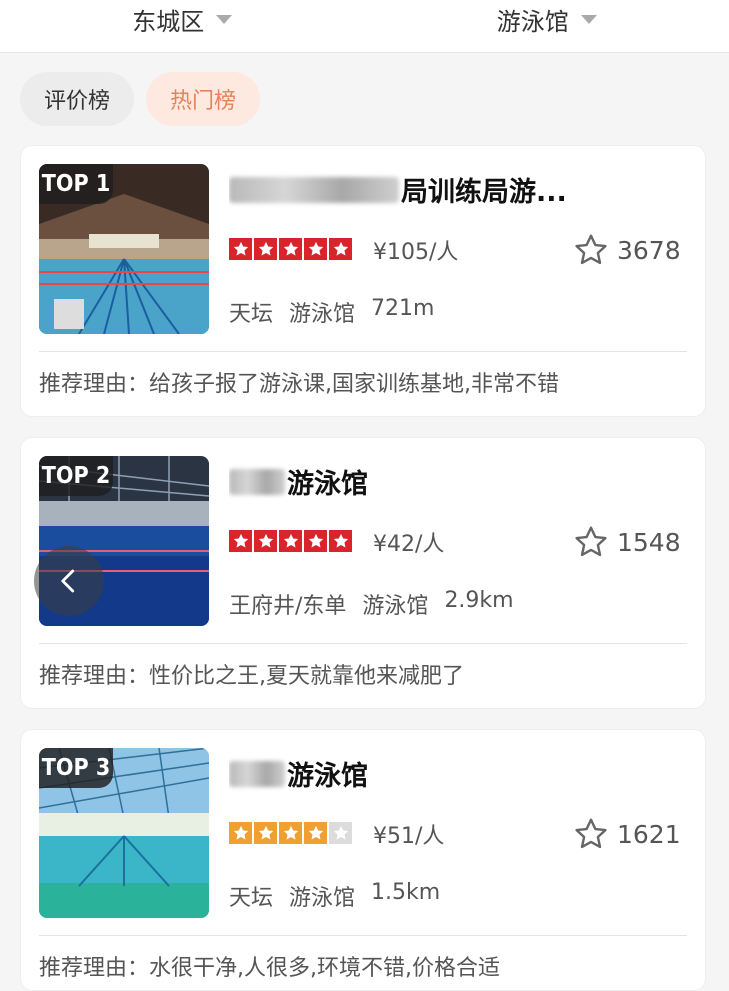 This screenshot has height=991, width=729. Describe the element at coordinates (124, 833) in the screenshot. I see `venue-photo: TOP 3` at that location.